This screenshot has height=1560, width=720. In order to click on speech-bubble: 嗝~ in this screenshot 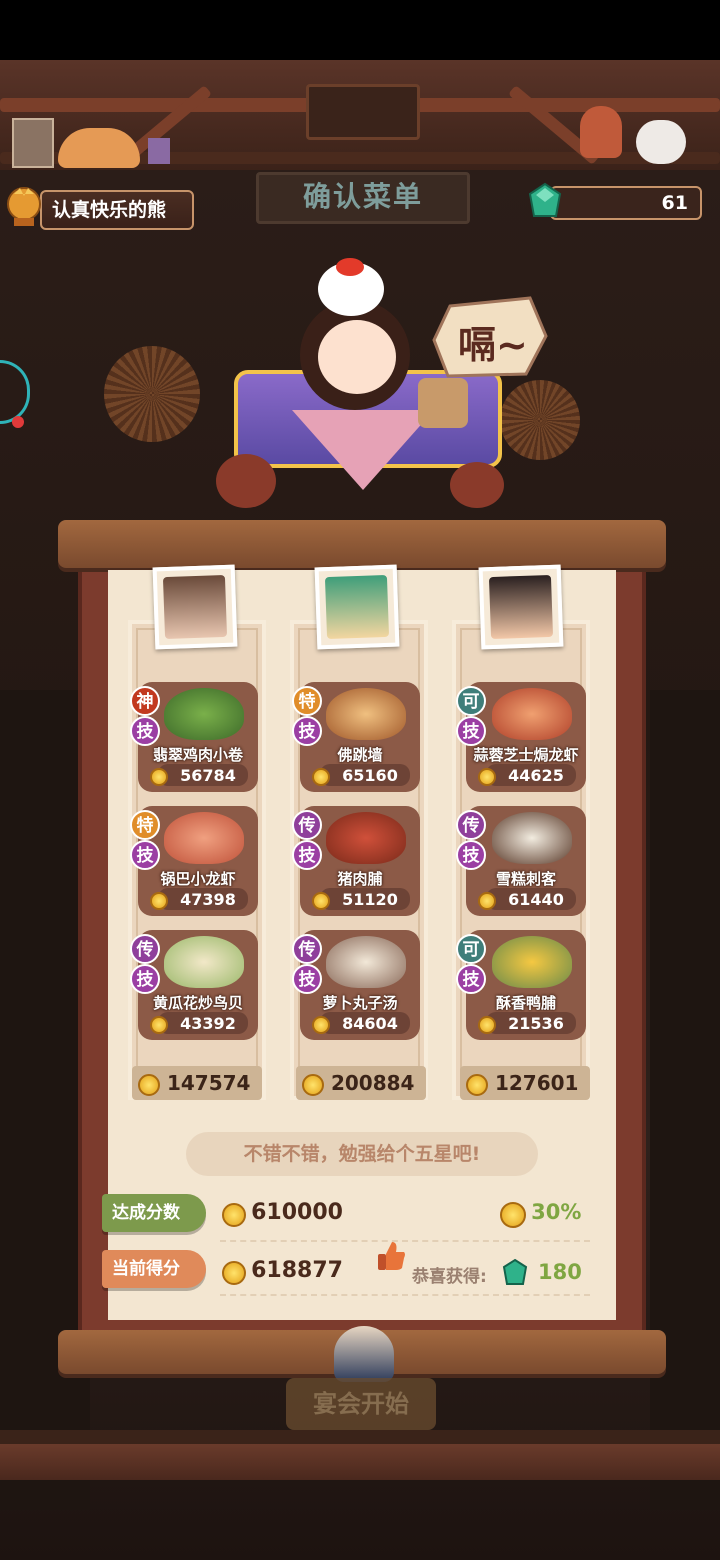, I will do `click(490, 338)`.